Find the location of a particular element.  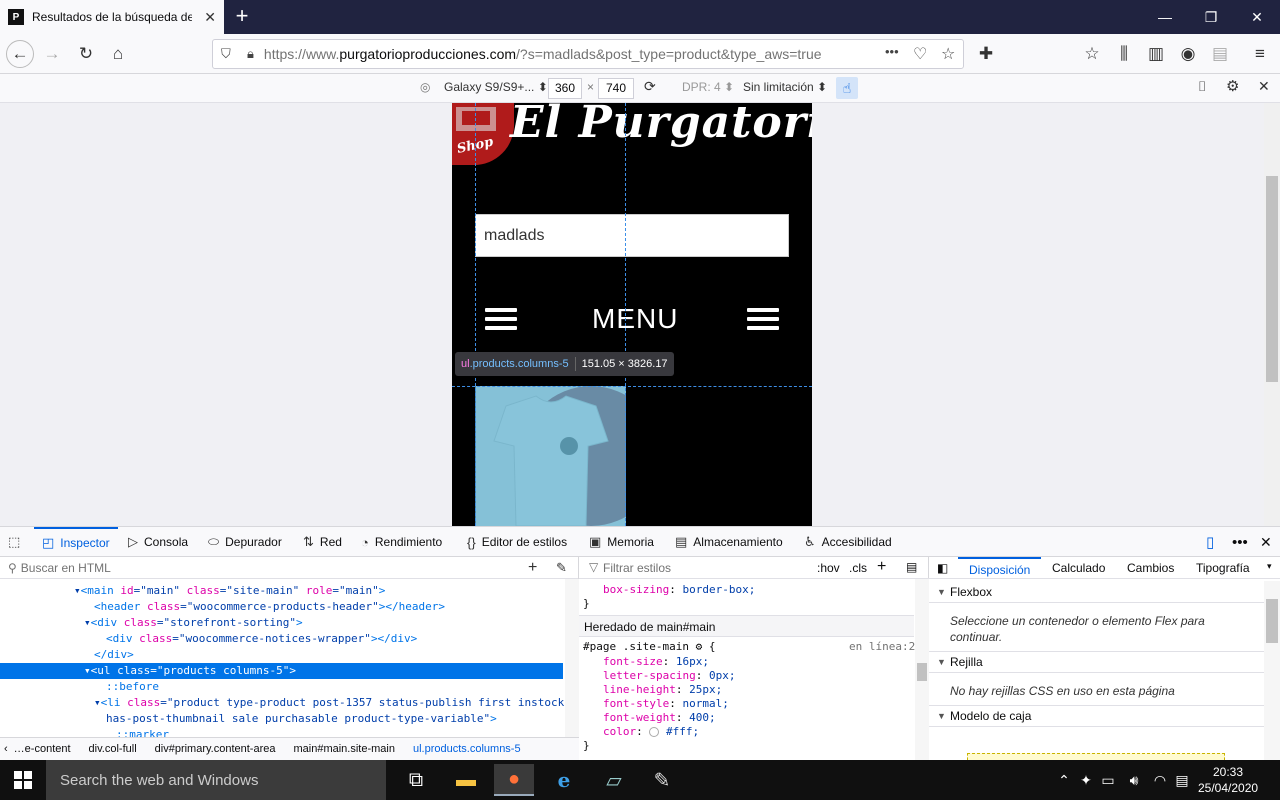

rule-decl-color: color: #fff; is located at coordinates (641, 732).